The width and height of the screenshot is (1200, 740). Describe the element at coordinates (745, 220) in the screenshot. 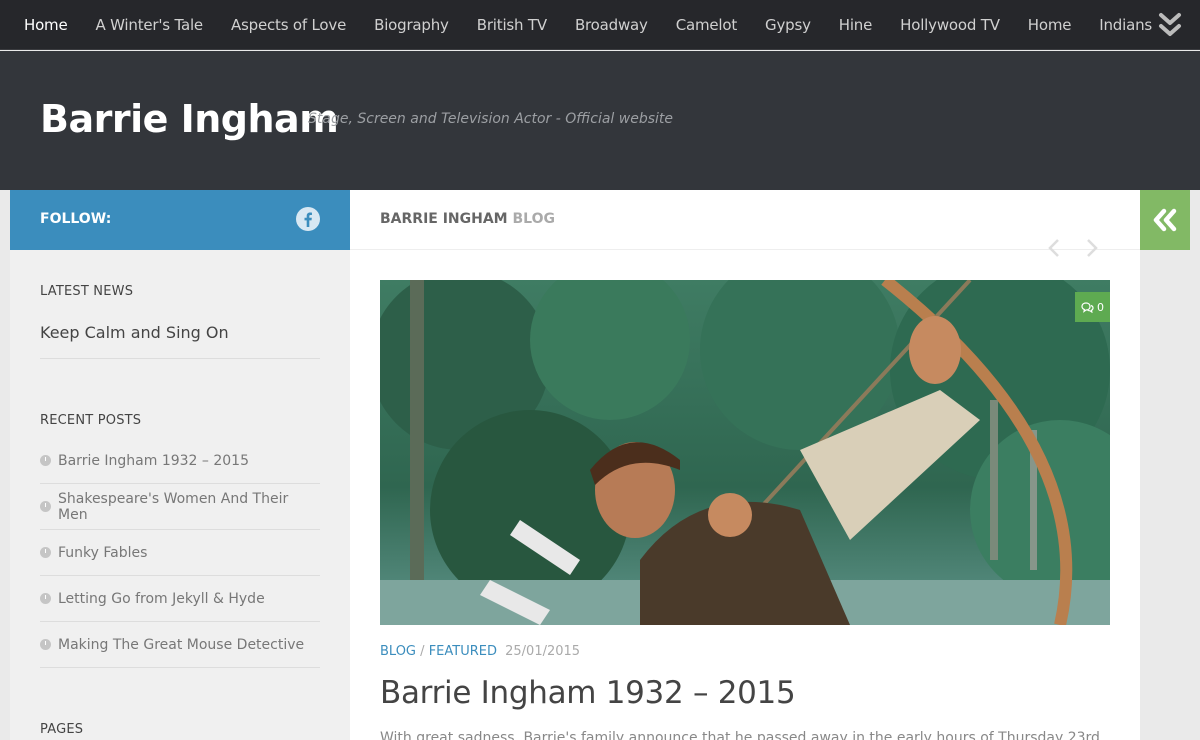

I see `page-heading: BARRIE INGHAM BLOG` at that location.